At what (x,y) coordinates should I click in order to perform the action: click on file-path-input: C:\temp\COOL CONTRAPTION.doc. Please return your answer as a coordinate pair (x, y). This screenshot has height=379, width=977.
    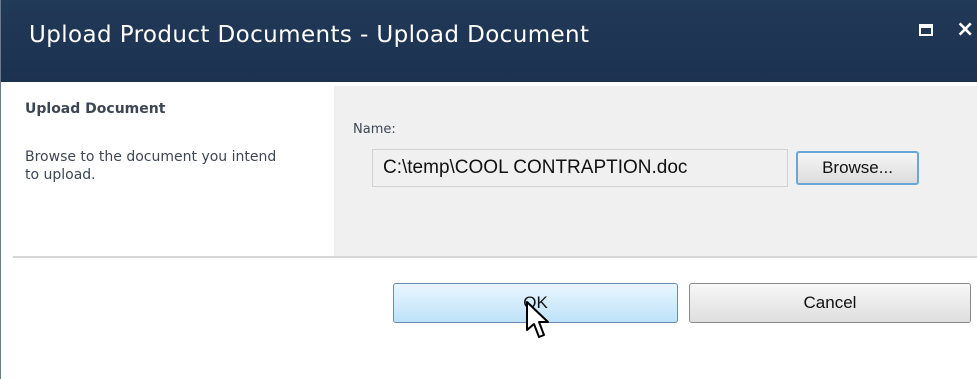
    Looking at the image, I should click on (580, 168).